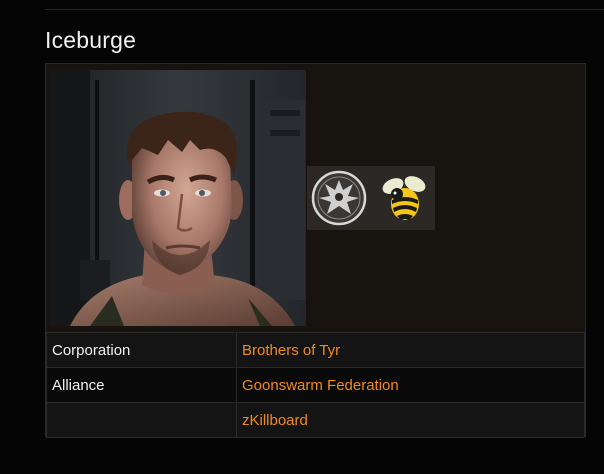  What do you see at coordinates (291, 350) in the screenshot?
I see `corporation-link: Brothers of Tyr` at bounding box center [291, 350].